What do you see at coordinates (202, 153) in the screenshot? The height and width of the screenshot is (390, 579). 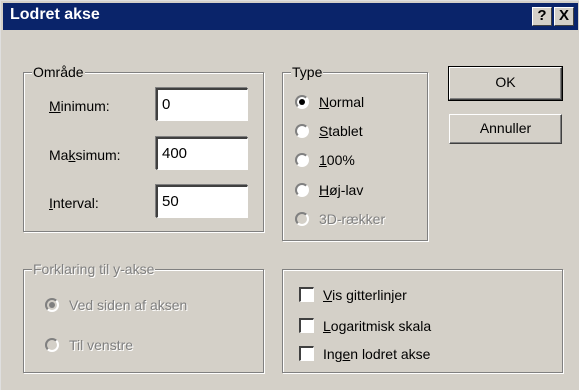 I see `maximum-input: 400` at bounding box center [202, 153].